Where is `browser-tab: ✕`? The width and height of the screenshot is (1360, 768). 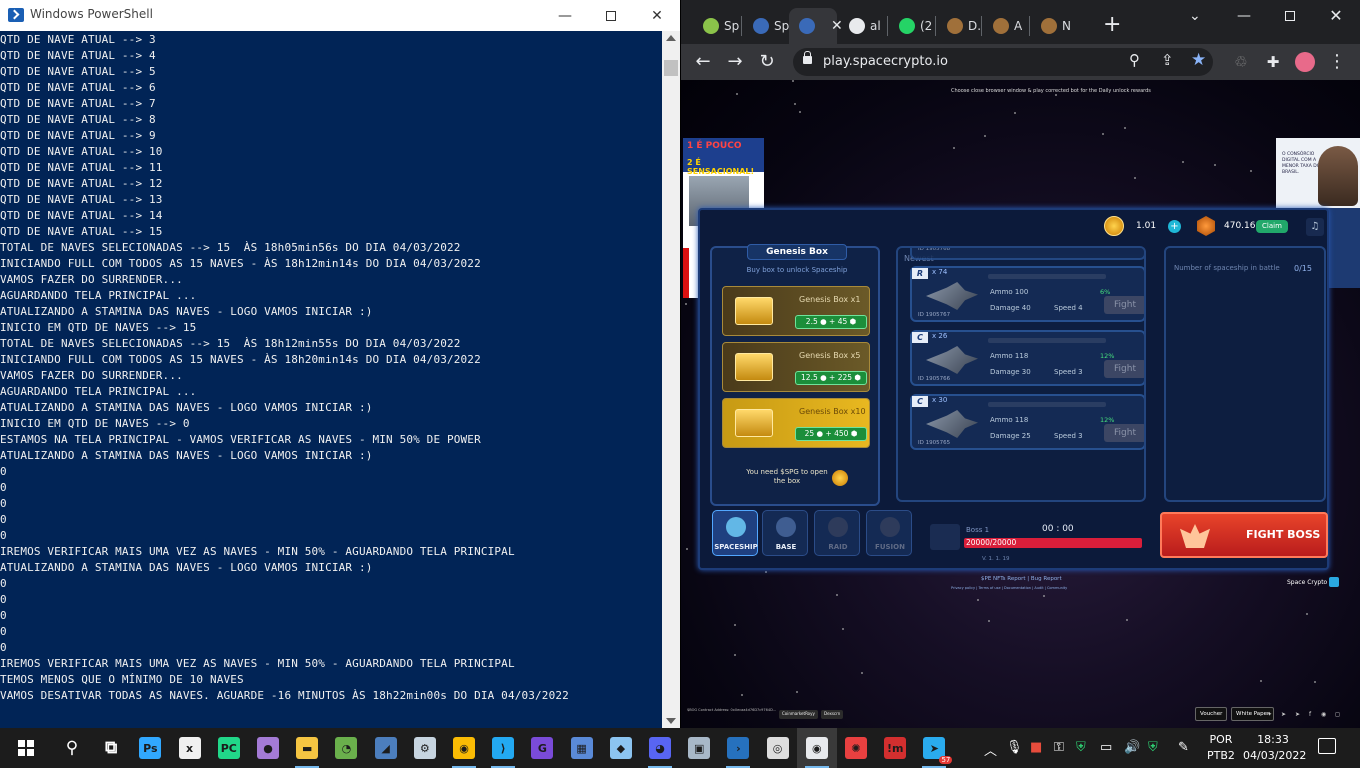 browser-tab: ✕ is located at coordinates (816, 26).